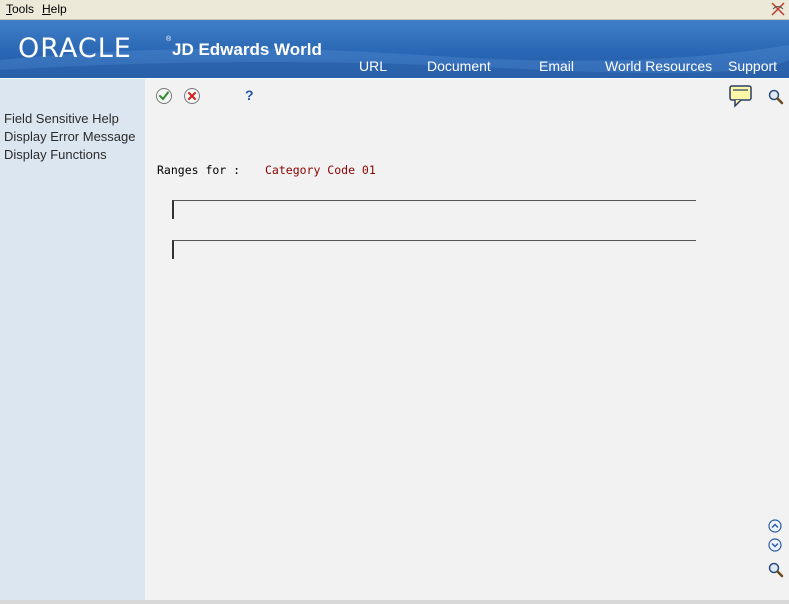 Image resolution: width=789 pixels, height=604 pixels. What do you see at coordinates (658, 66) in the screenshot?
I see `nav-world-resources: World Resources` at bounding box center [658, 66].